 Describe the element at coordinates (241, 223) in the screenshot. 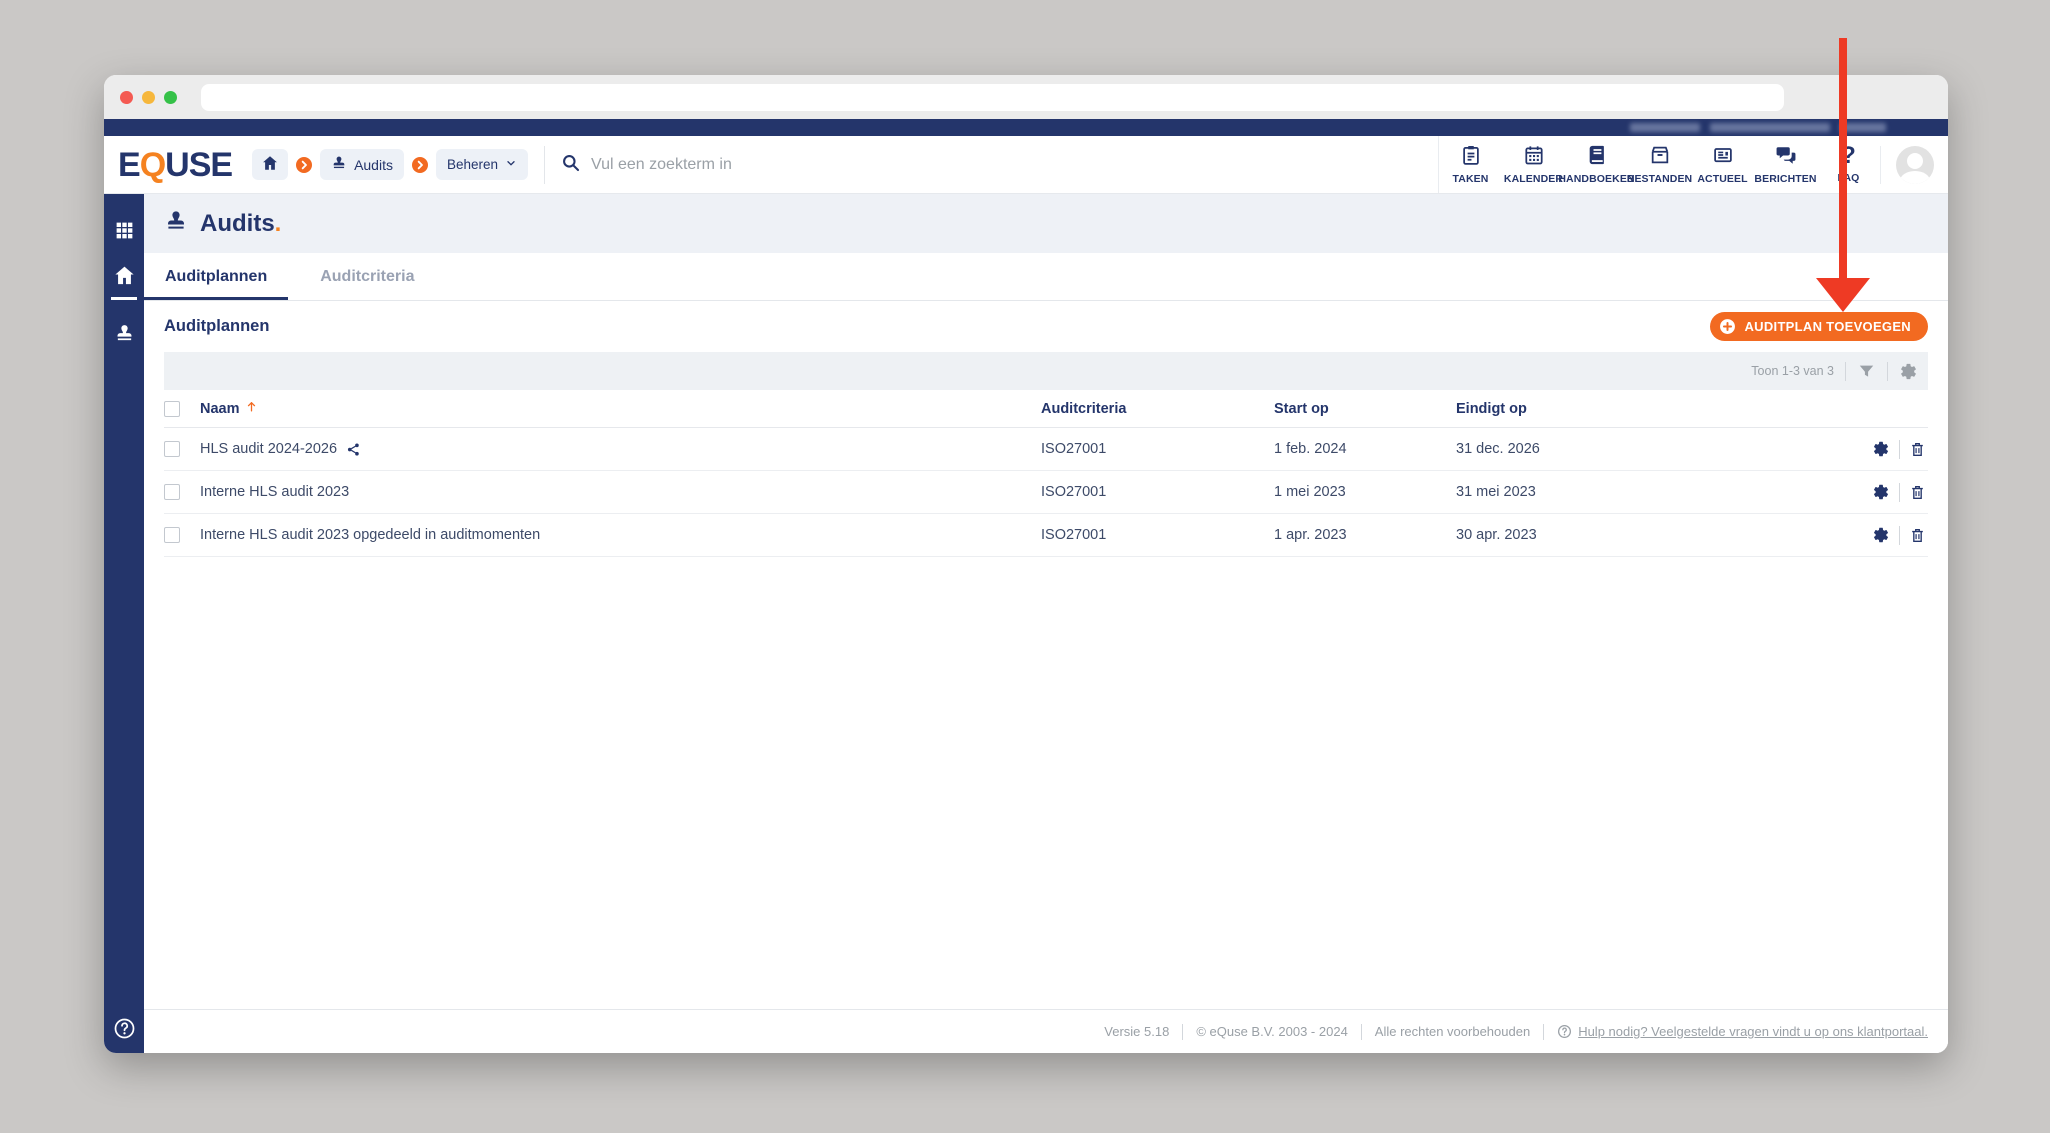

I see `page-title: Audits.` at that location.